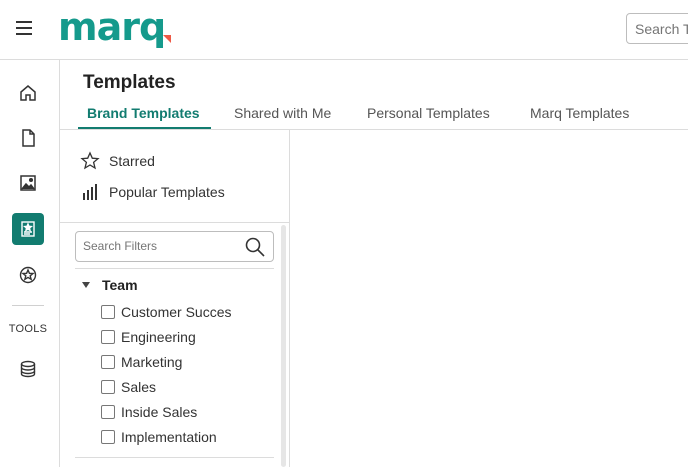 This screenshot has width=688, height=467. I want to click on filter-option: Engineering, so click(148, 337).